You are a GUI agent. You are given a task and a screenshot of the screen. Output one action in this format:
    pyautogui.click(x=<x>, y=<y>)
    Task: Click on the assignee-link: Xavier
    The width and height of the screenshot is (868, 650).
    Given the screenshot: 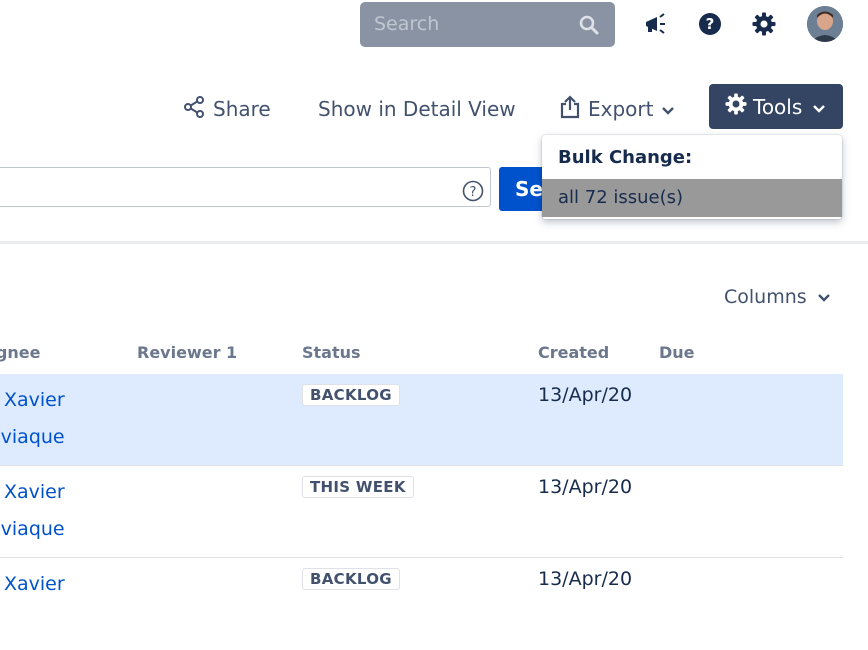 What is the action you would take?
    pyautogui.click(x=32, y=584)
    